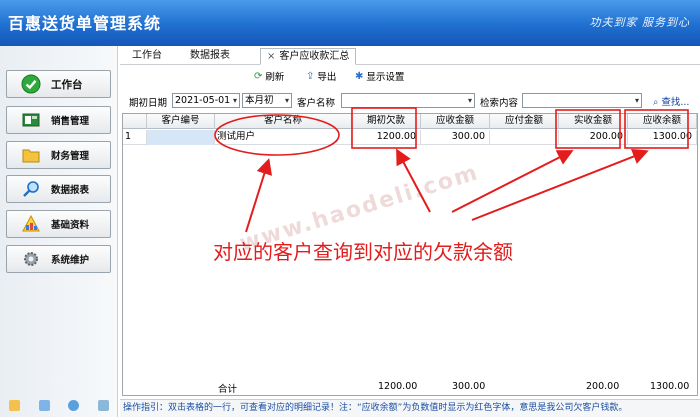 This screenshot has height=417, width=700. Describe the element at coordinates (31, 120) in the screenshot. I see `sales-icon` at that location.